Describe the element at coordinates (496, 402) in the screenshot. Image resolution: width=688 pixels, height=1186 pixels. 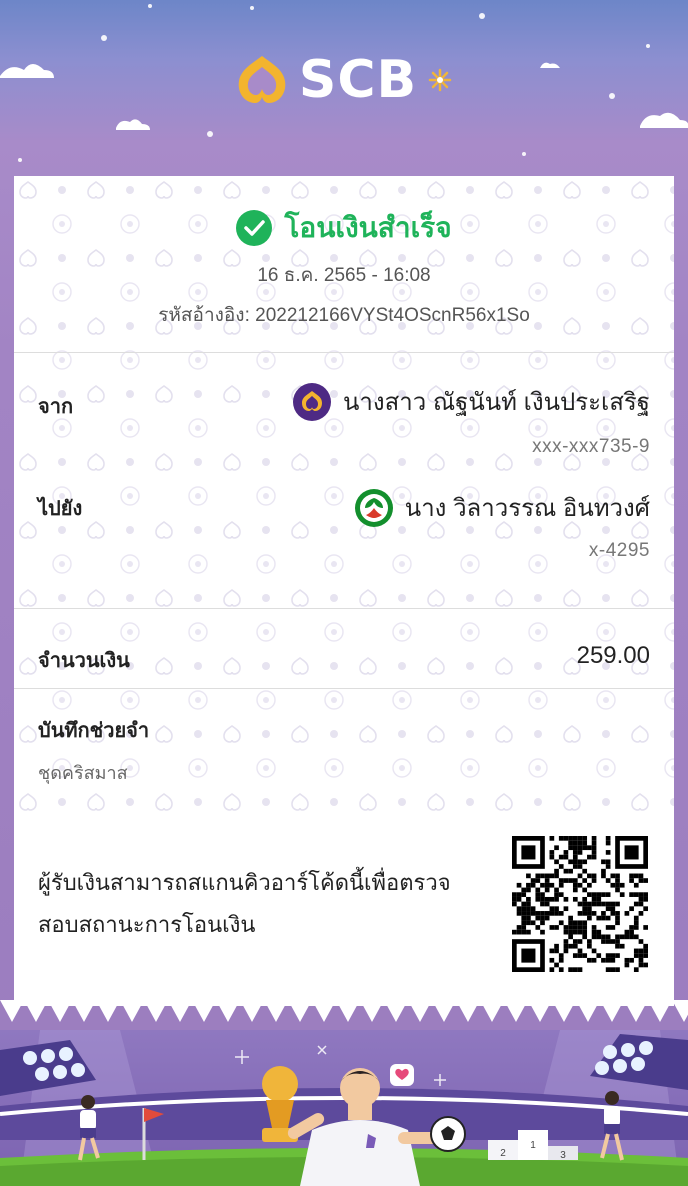
I see `sender-name: นางสาว ณัฐนันท์ เงินประเสริฐ` at that location.